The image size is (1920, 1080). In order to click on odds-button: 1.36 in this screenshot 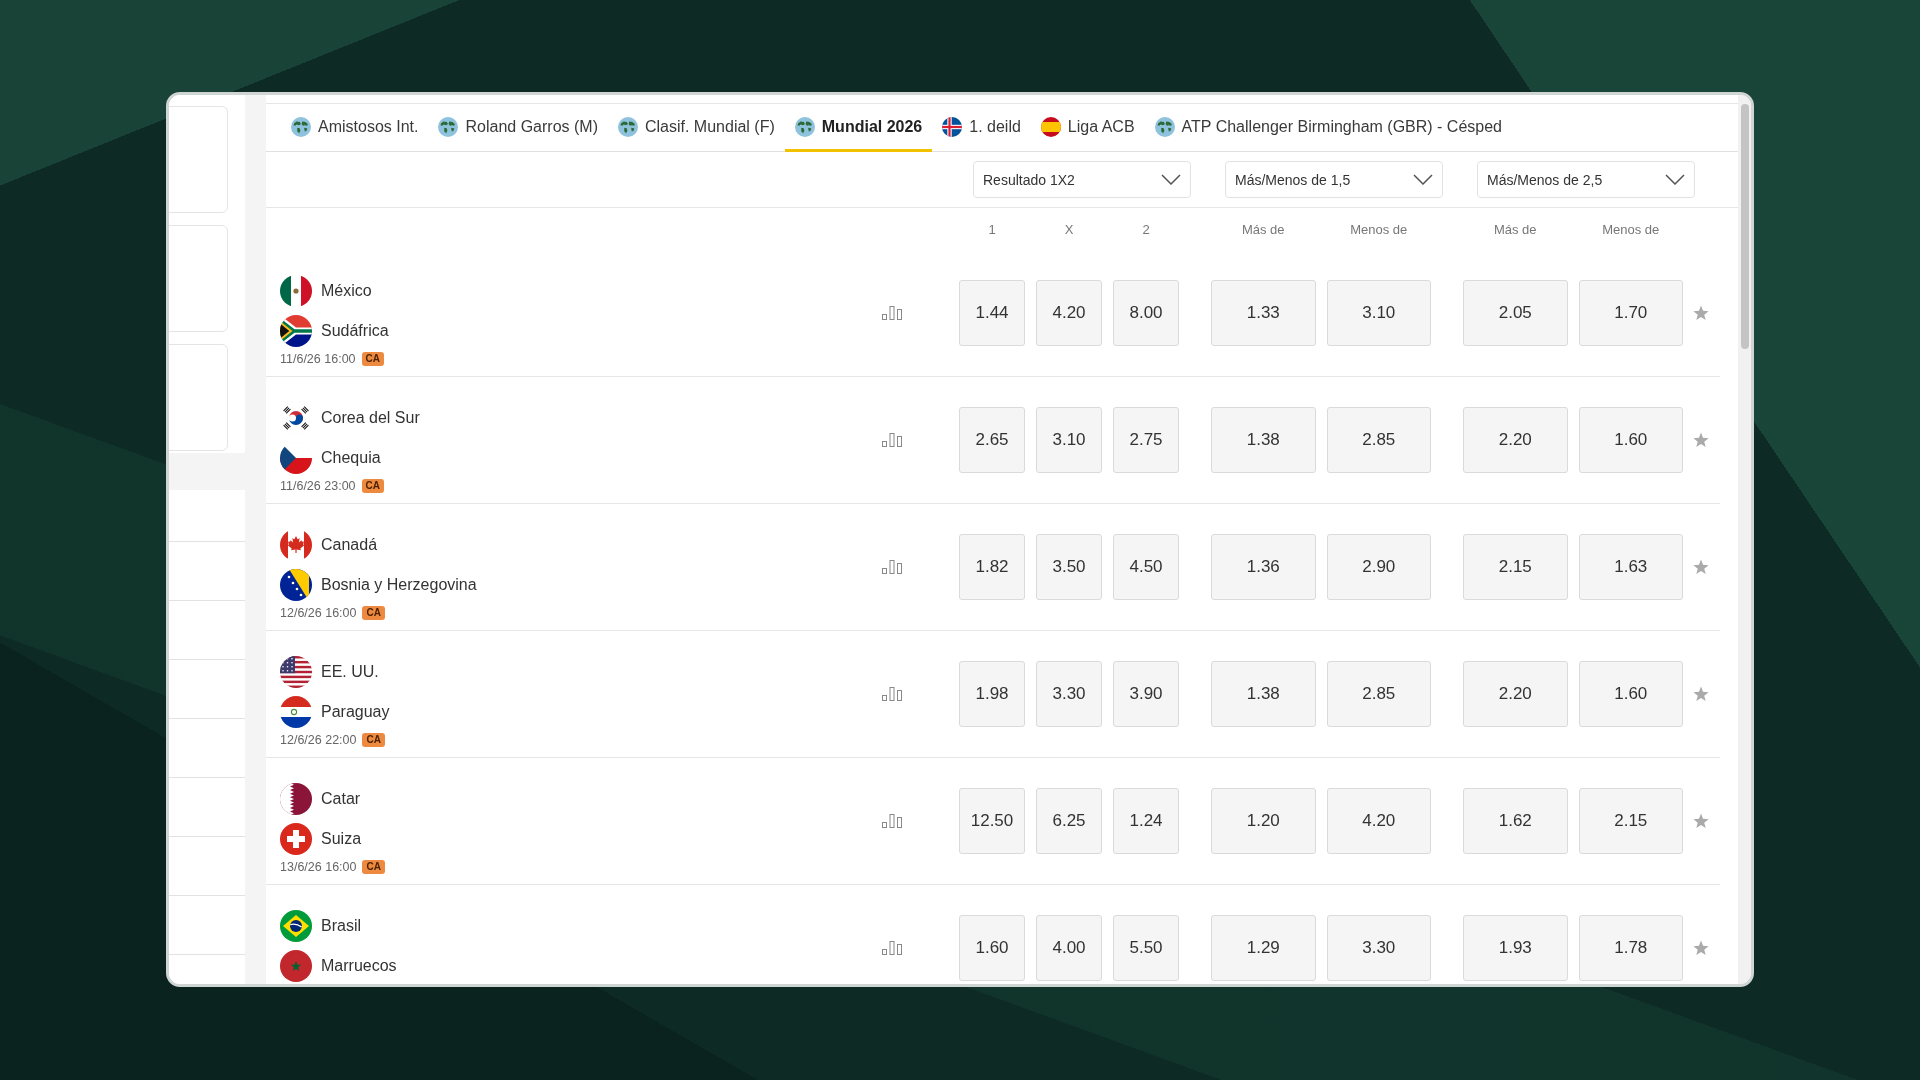, I will do `click(1263, 567)`.